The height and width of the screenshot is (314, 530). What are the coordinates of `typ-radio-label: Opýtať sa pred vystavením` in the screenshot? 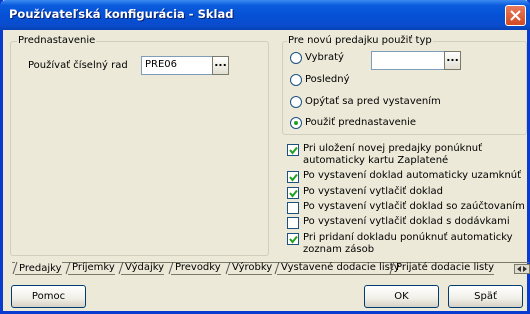 It's located at (373, 101).